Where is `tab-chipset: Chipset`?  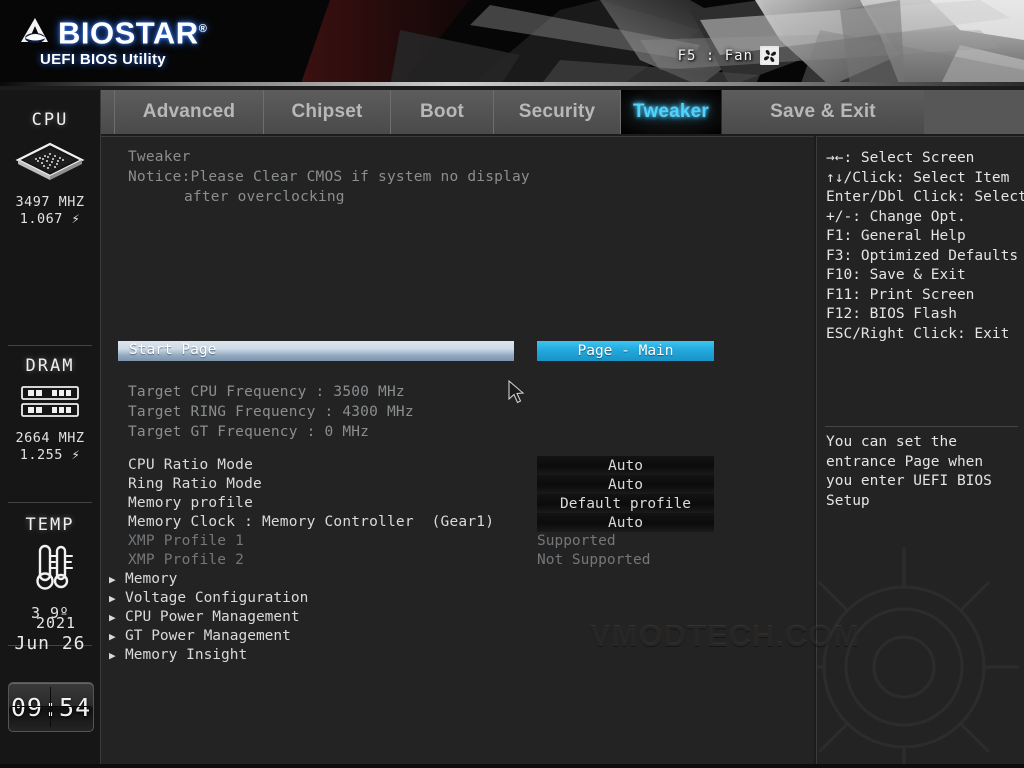 tab-chipset: Chipset is located at coordinates (327, 112).